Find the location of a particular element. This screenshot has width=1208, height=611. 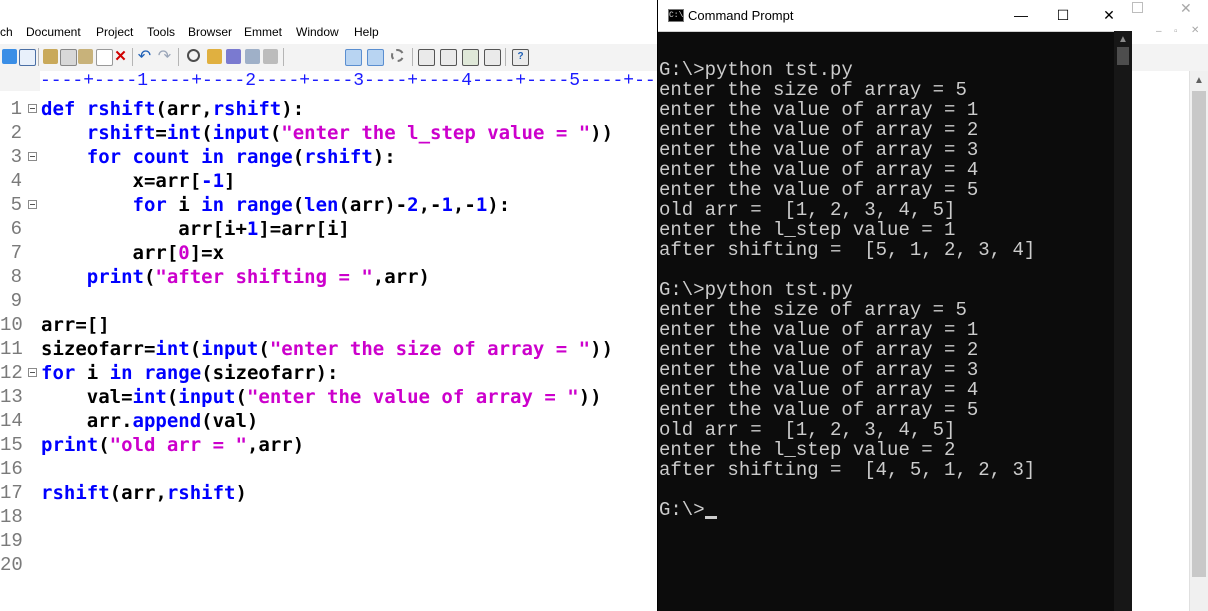

tag-icon is located at coordinates (27, 57).